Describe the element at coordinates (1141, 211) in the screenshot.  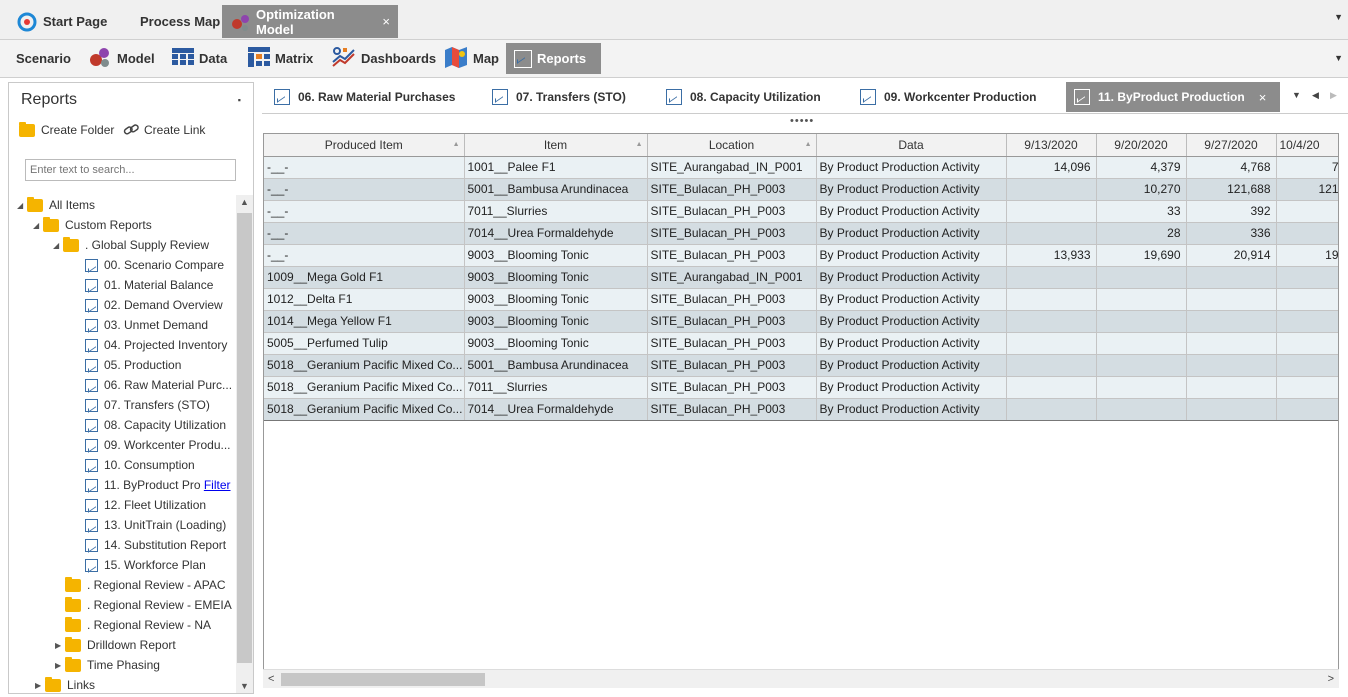
I see `table-cell: 33` at that location.